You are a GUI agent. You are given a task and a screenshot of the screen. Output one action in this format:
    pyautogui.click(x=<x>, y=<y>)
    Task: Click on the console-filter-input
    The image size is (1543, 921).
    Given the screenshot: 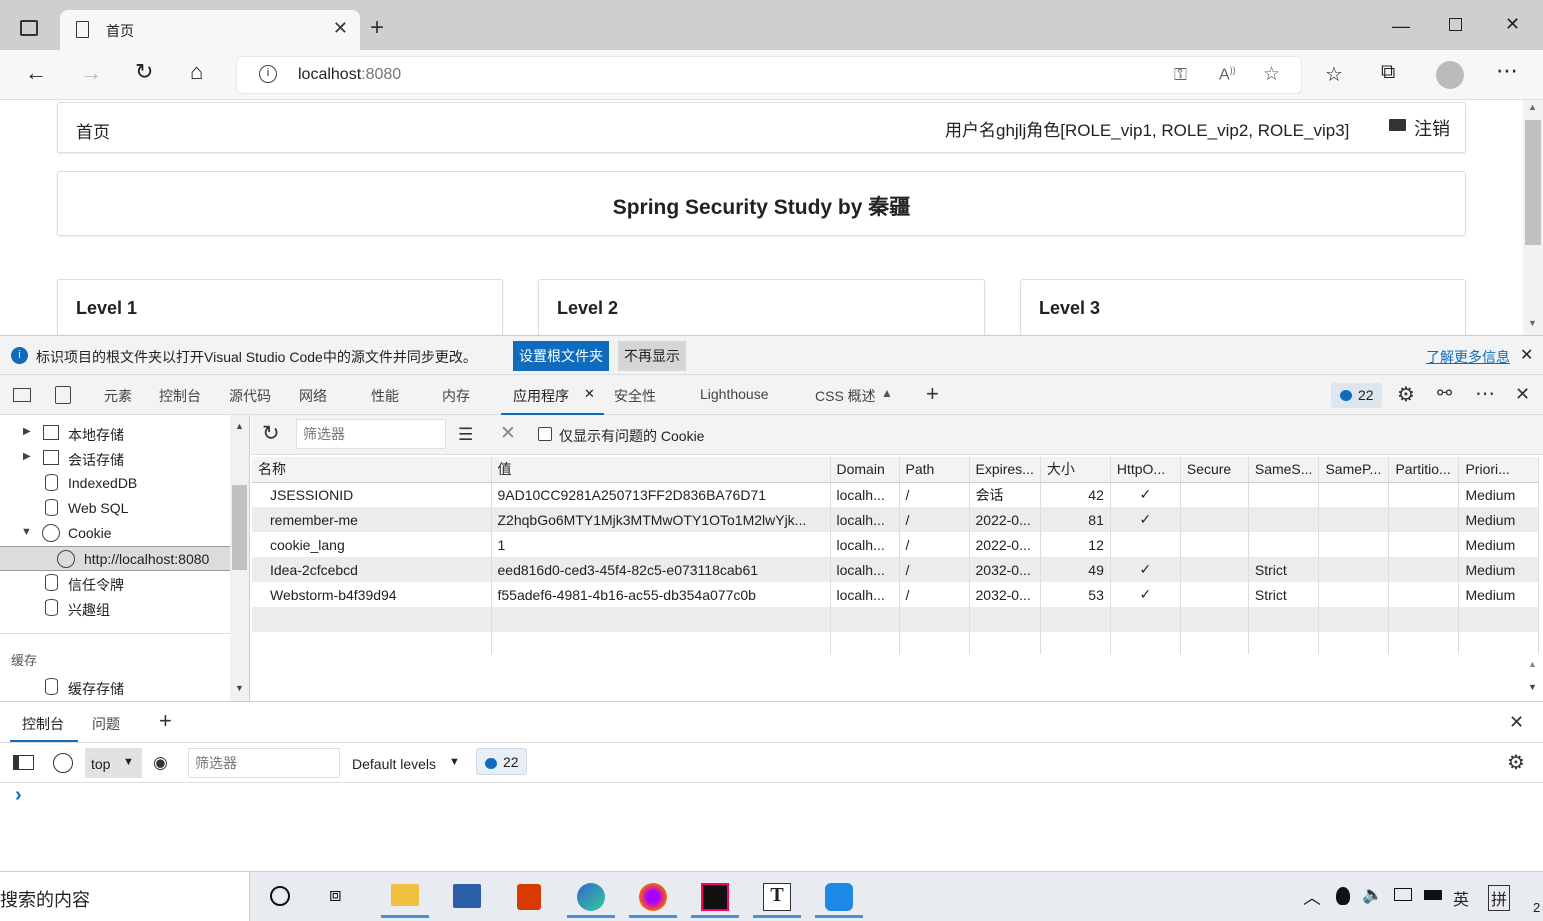 What is the action you would take?
    pyautogui.click(x=264, y=763)
    